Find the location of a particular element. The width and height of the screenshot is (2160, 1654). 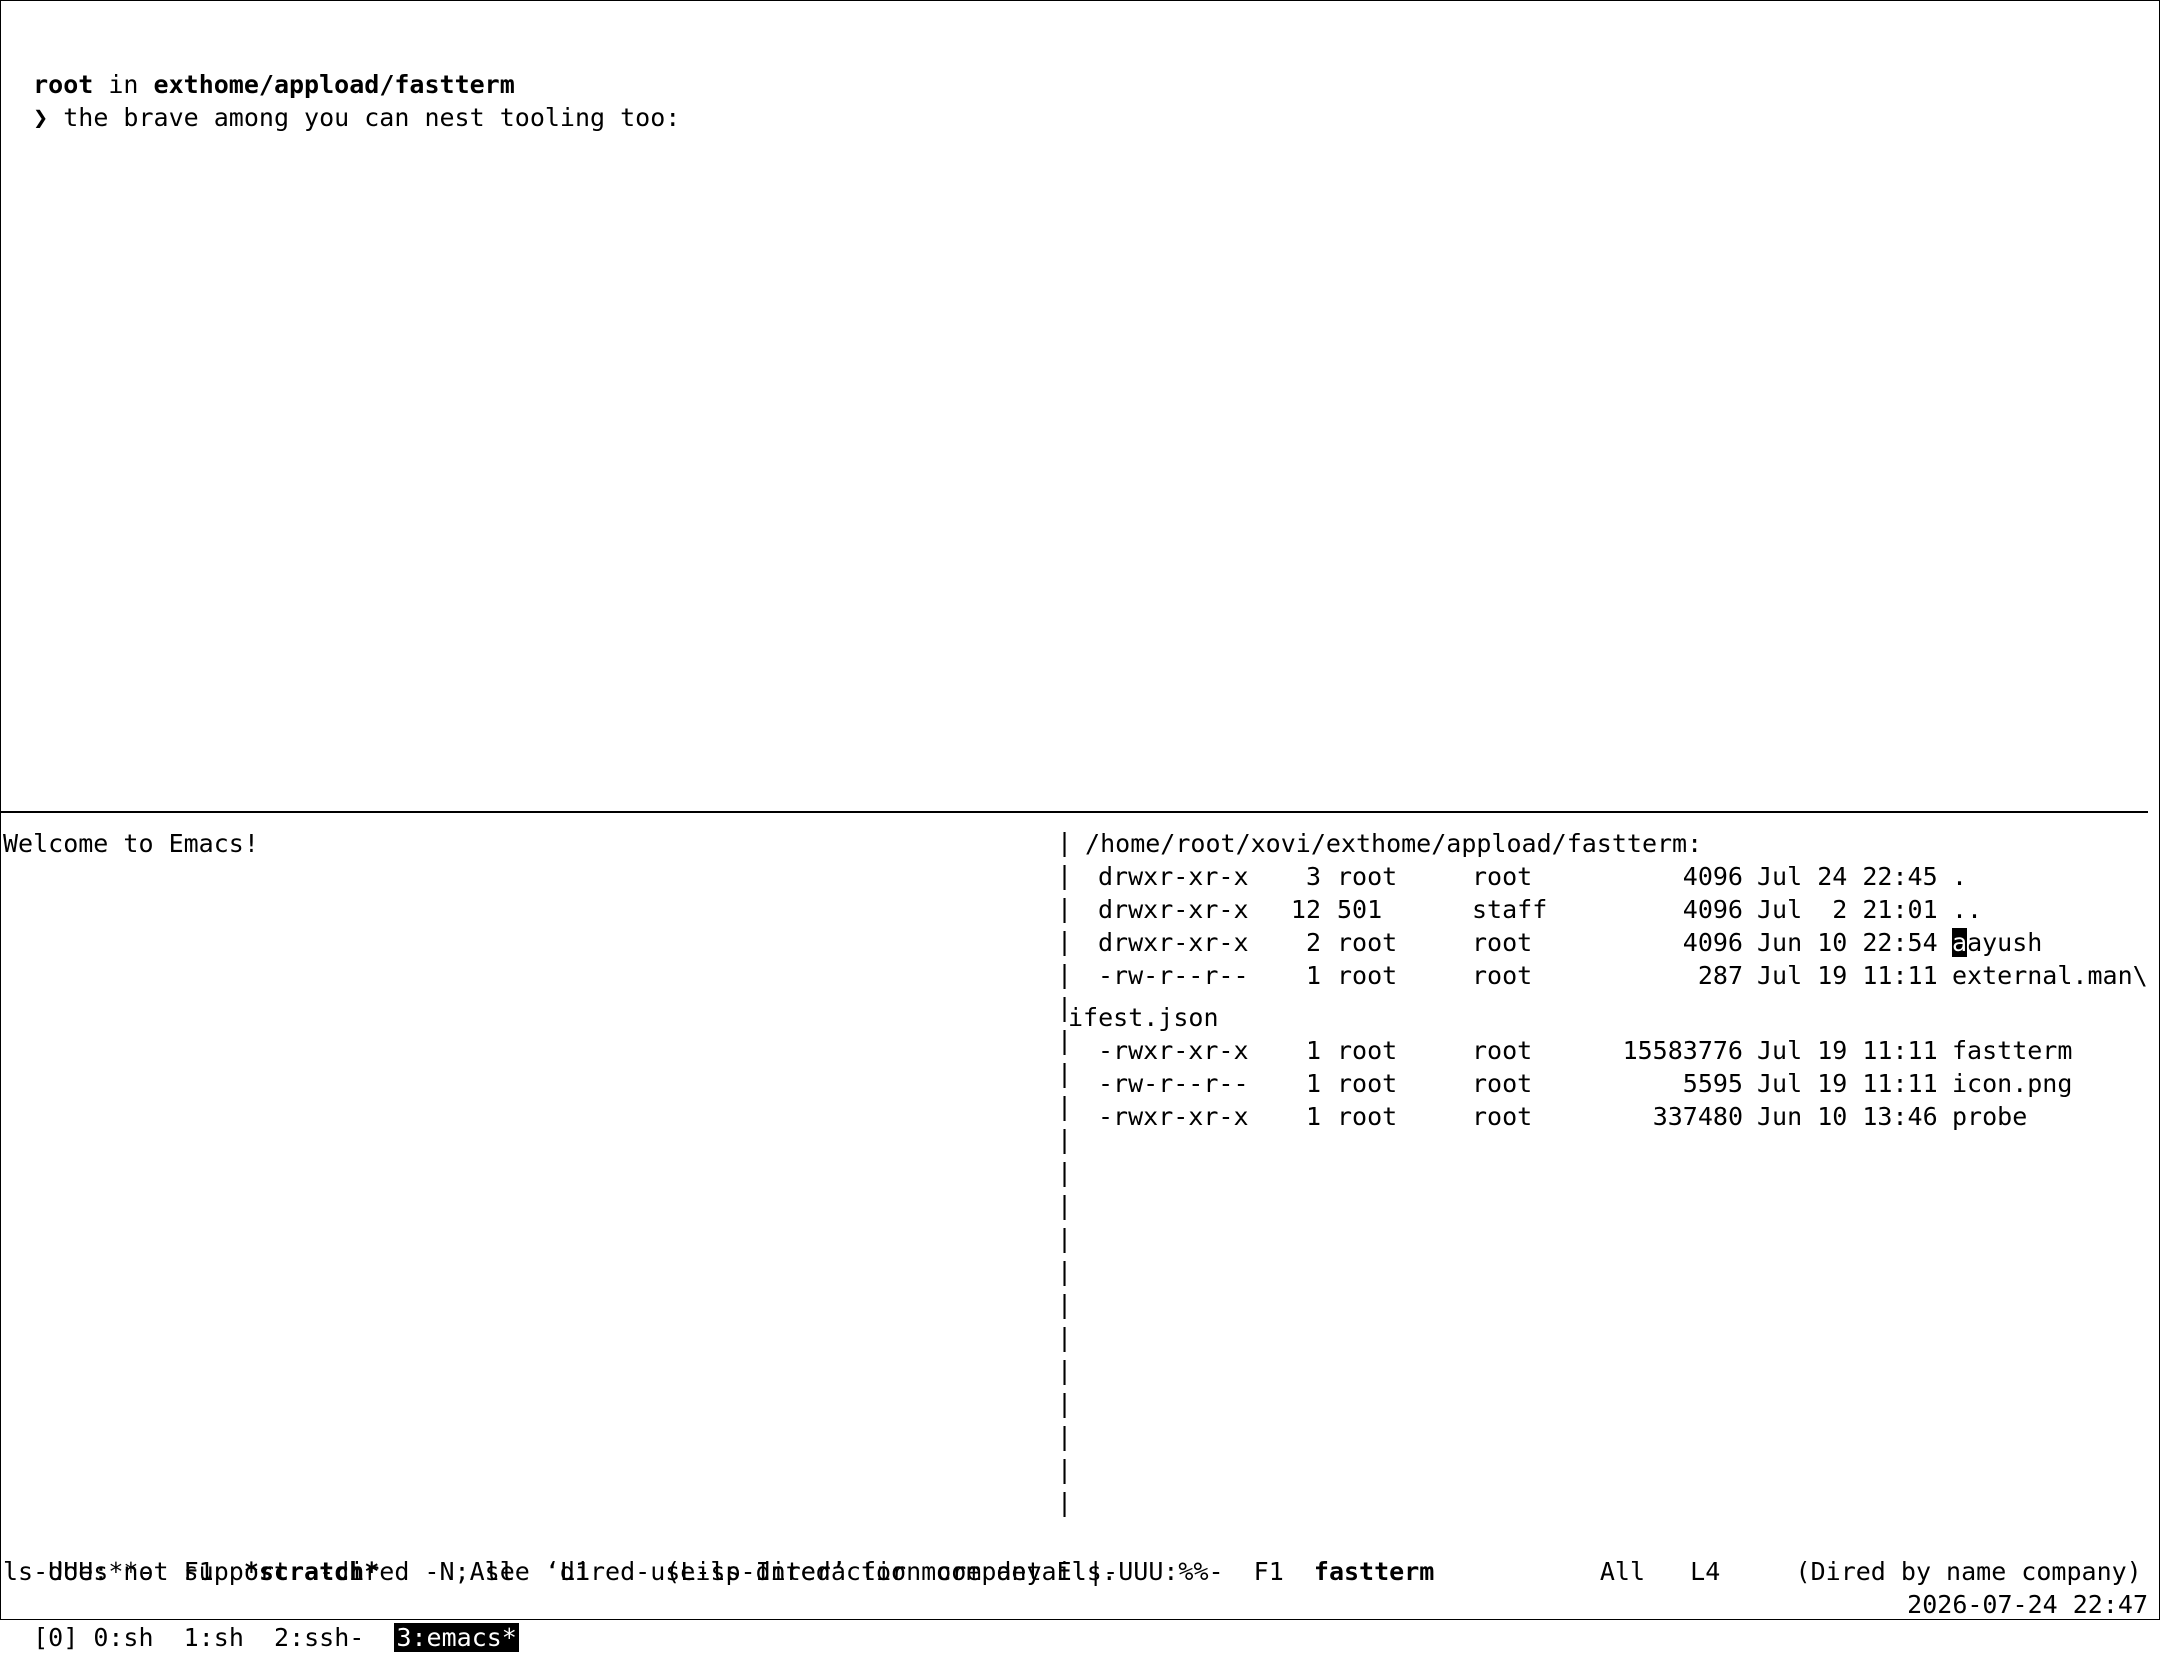

tmux-window-tab: 2:ssh- is located at coordinates (319, 1637).